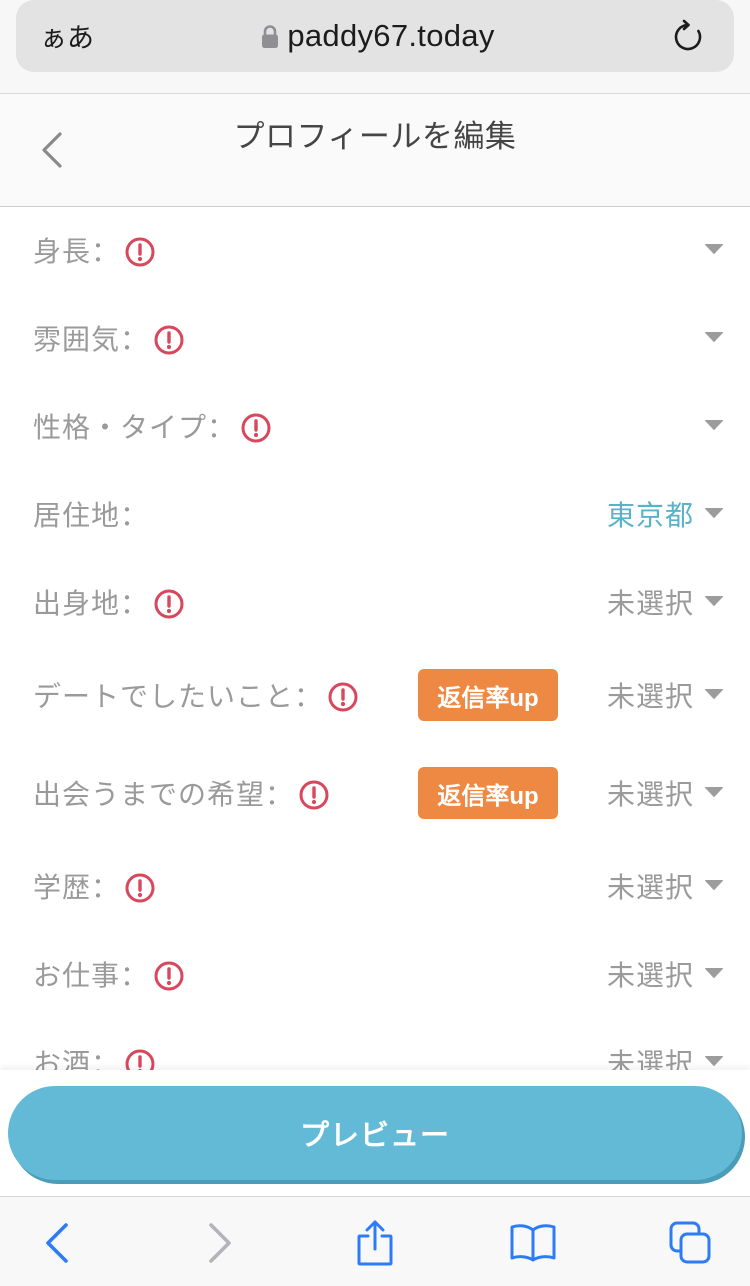 The height and width of the screenshot is (1286, 750). I want to click on browser-toolbar, so click(375, 1241).